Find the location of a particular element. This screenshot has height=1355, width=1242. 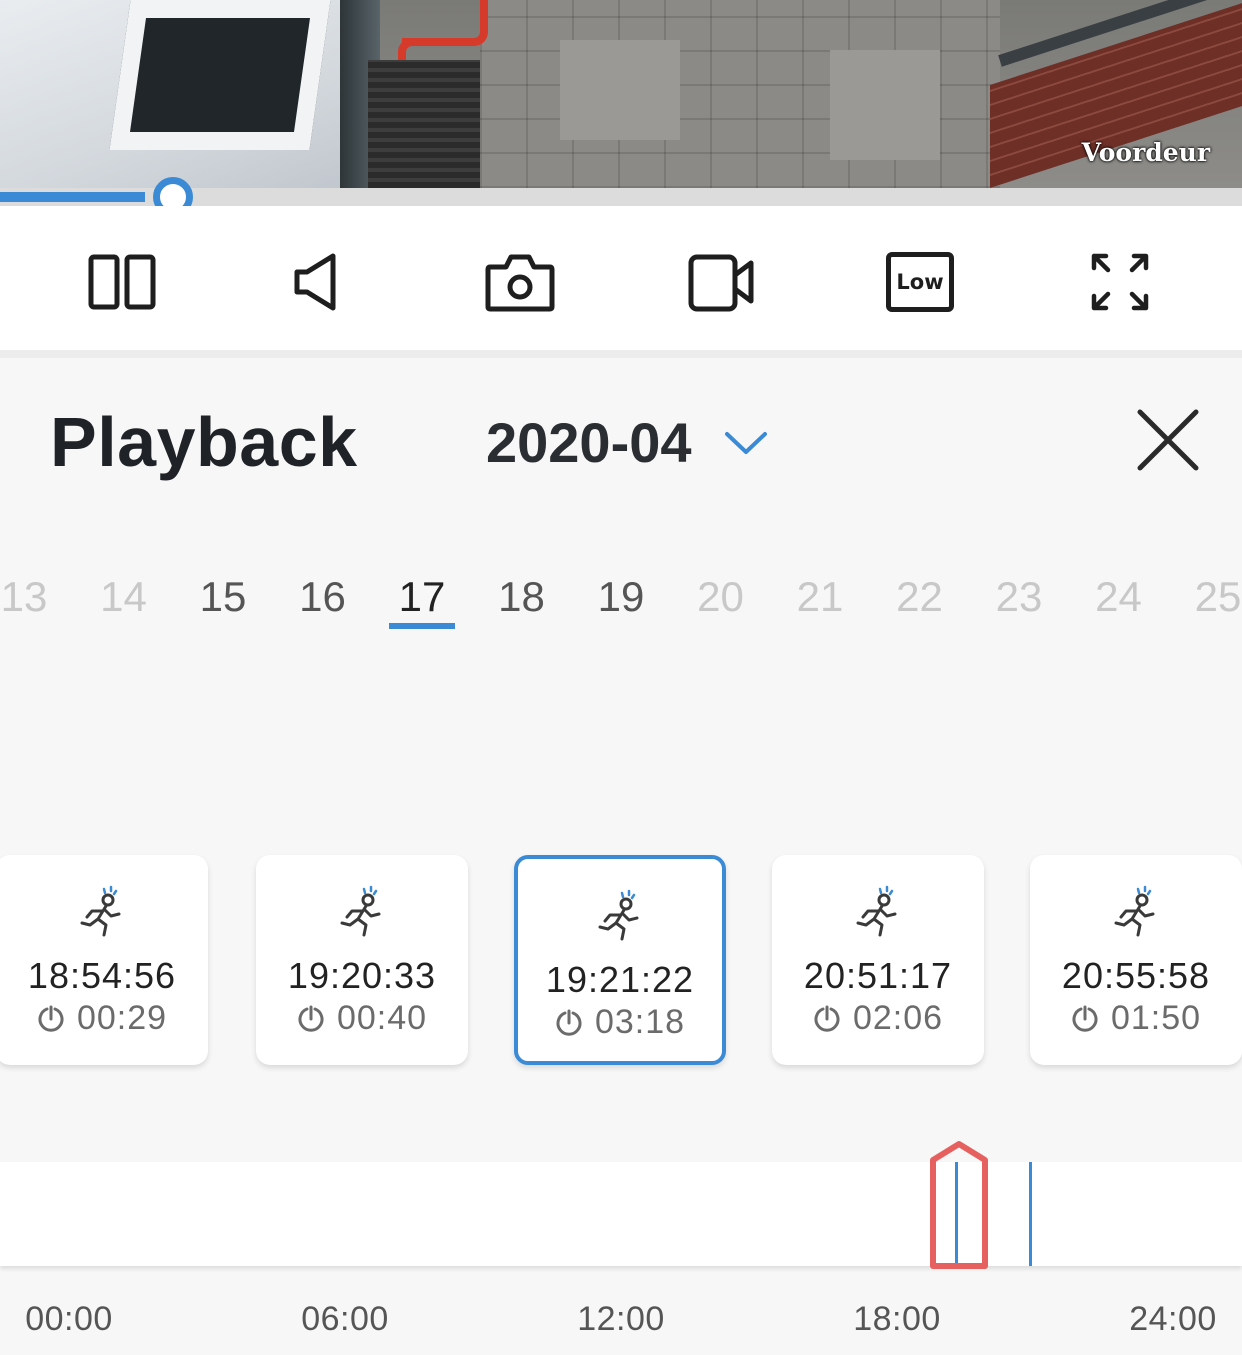

page-title: Playback is located at coordinates (204, 442).